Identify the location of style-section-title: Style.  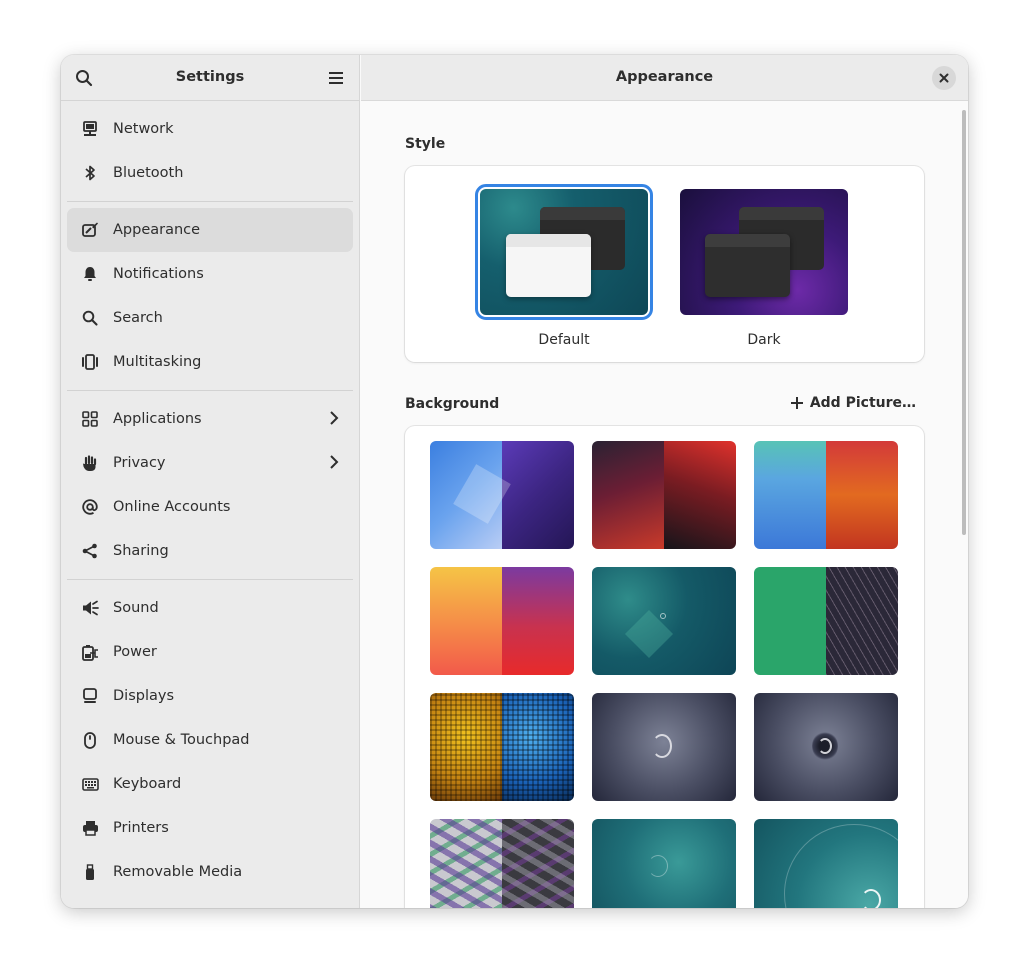
(425, 144).